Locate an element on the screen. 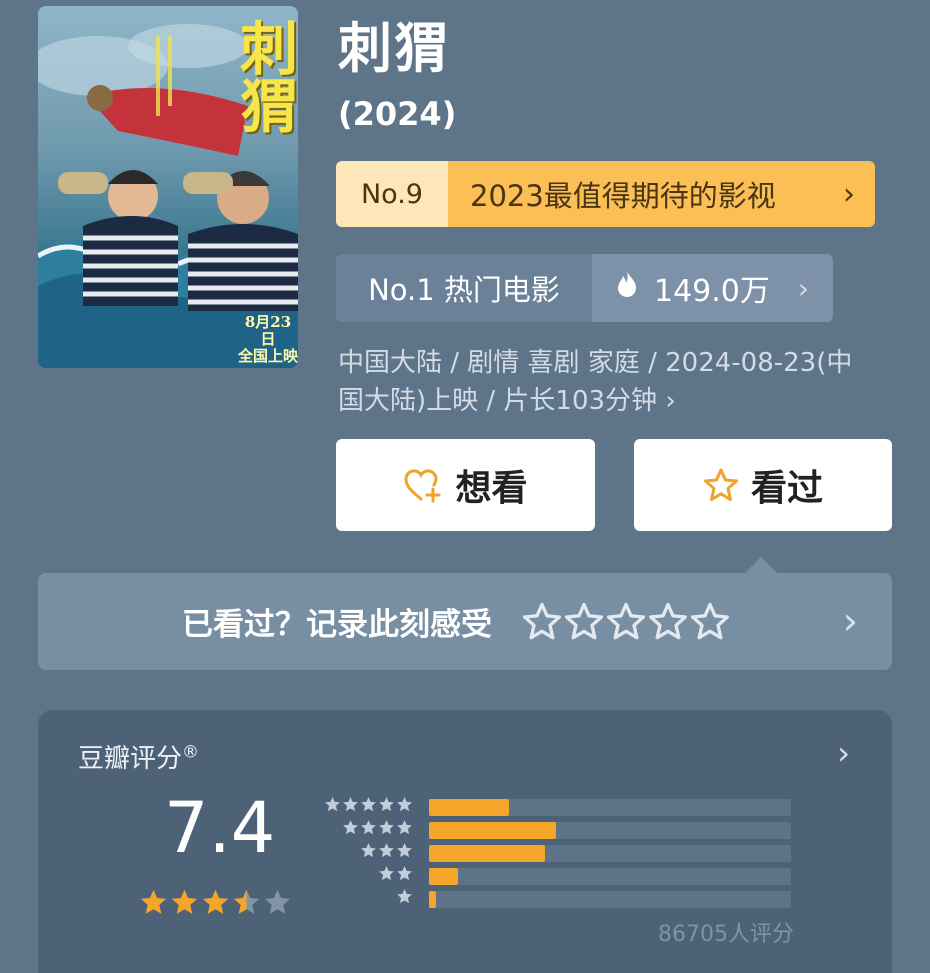 The image size is (930, 973). record-prompt: 已看过？记录此刻感受 is located at coordinates (337, 625).